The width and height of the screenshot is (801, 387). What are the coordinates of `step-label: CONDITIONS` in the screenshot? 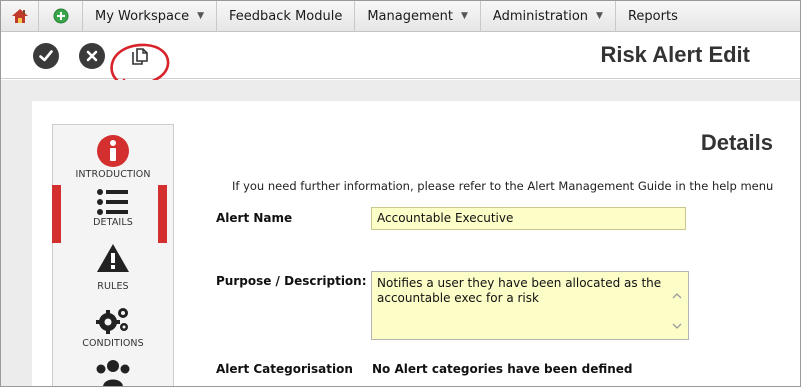 It's located at (113, 343).